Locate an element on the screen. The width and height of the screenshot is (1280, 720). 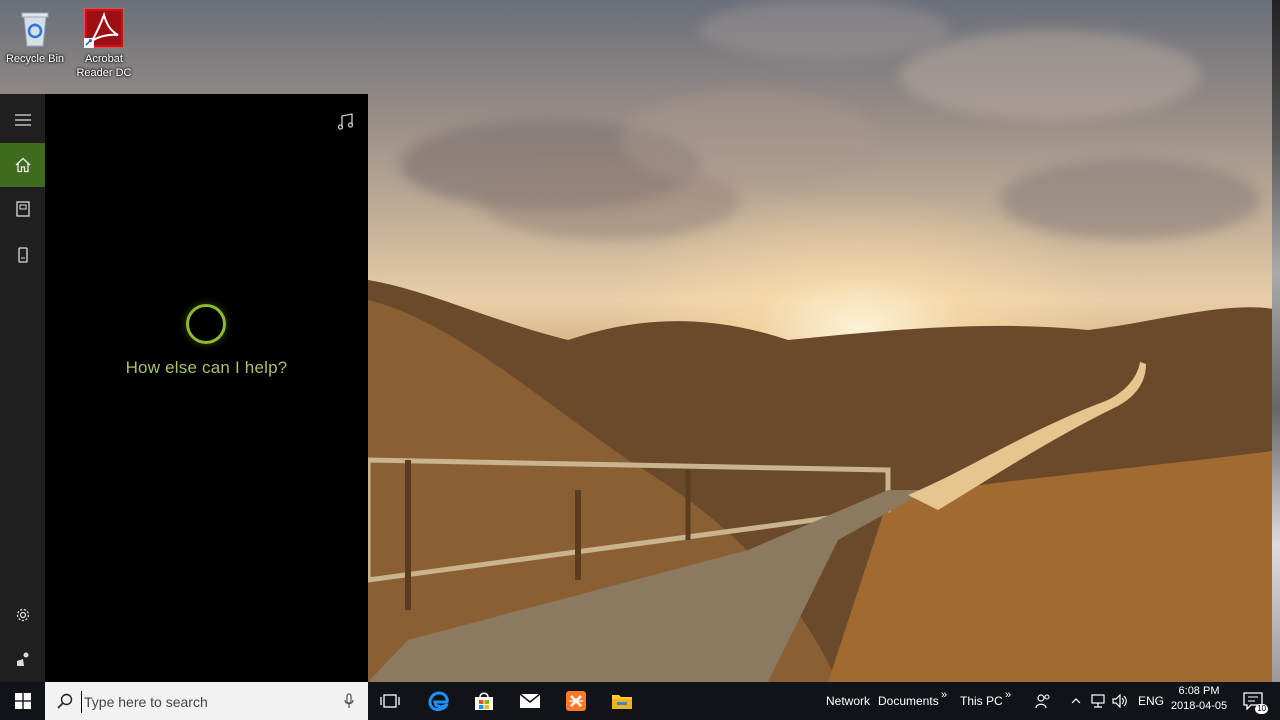
taskbar-app-mail is located at coordinates (530, 701).